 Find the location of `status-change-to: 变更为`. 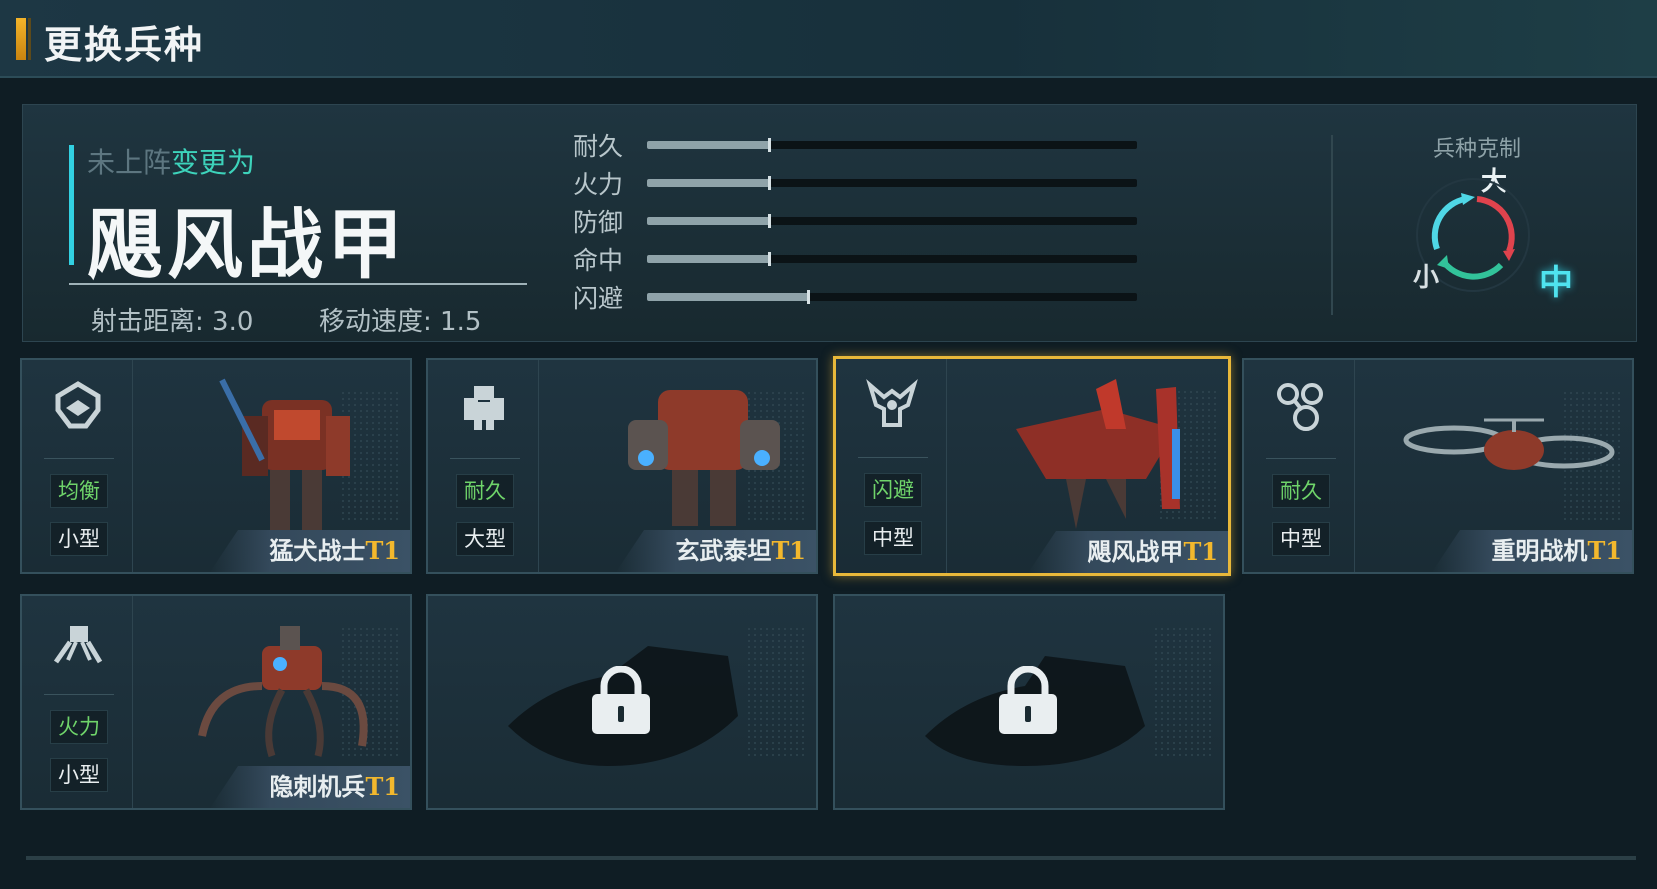

status-change-to: 变更为 is located at coordinates (213, 162).